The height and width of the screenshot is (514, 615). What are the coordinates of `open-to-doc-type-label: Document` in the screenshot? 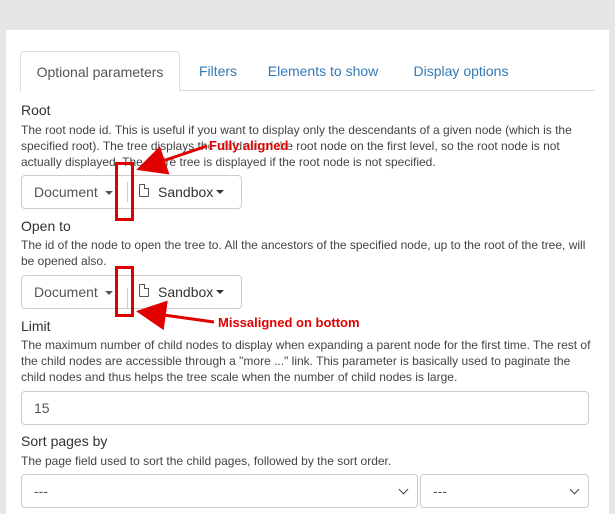 It's located at (66, 292).